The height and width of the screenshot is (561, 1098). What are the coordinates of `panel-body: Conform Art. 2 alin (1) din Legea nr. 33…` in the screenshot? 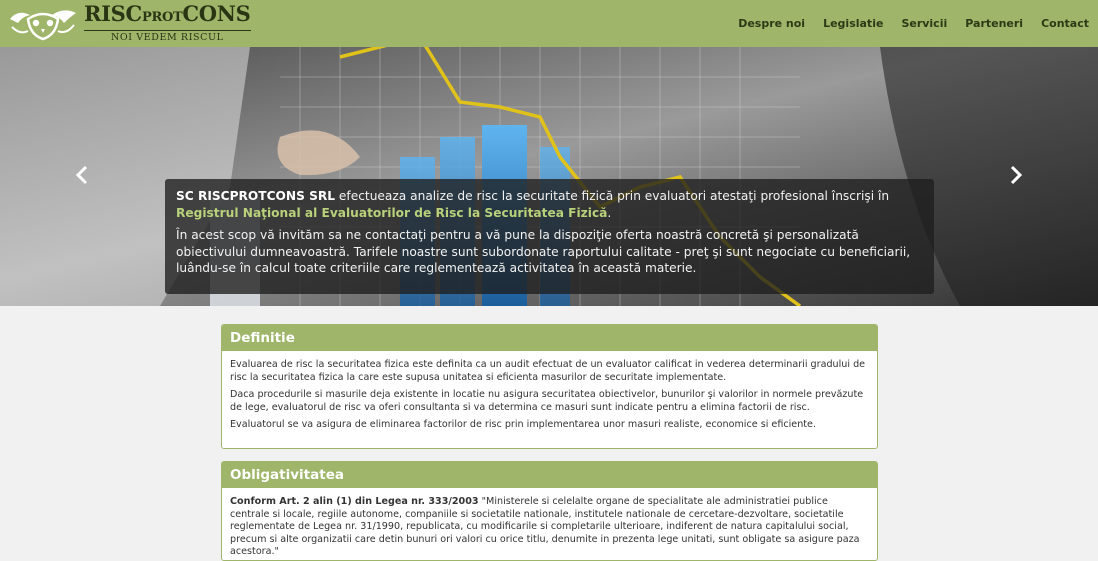 It's located at (549, 524).